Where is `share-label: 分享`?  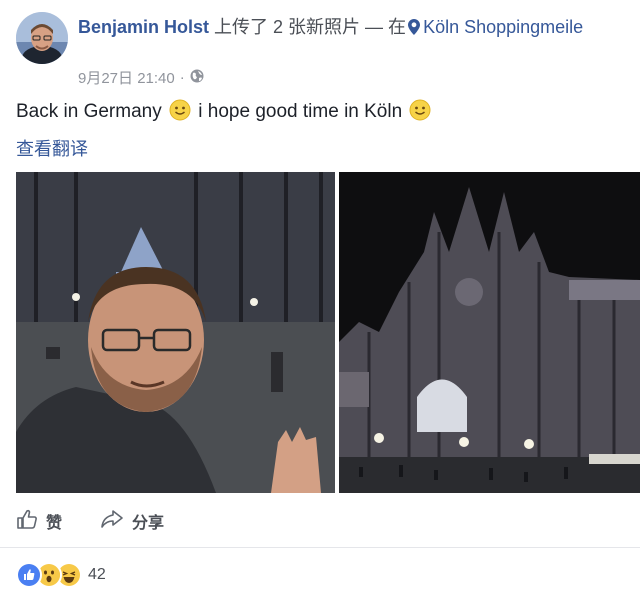
share-label: 分享 is located at coordinates (148, 523).